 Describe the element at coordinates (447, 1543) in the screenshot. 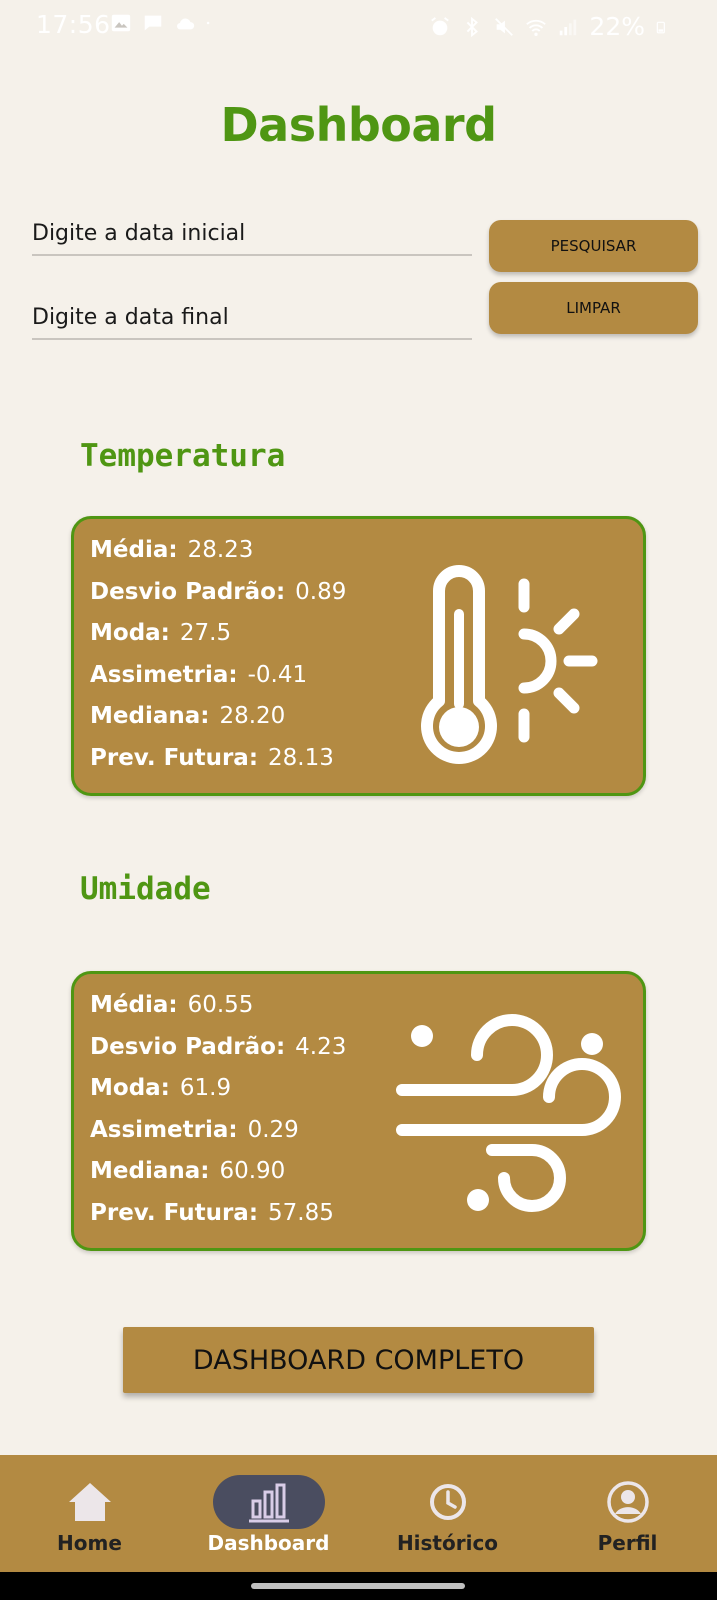

I see `nav-label-history: Histórico` at that location.